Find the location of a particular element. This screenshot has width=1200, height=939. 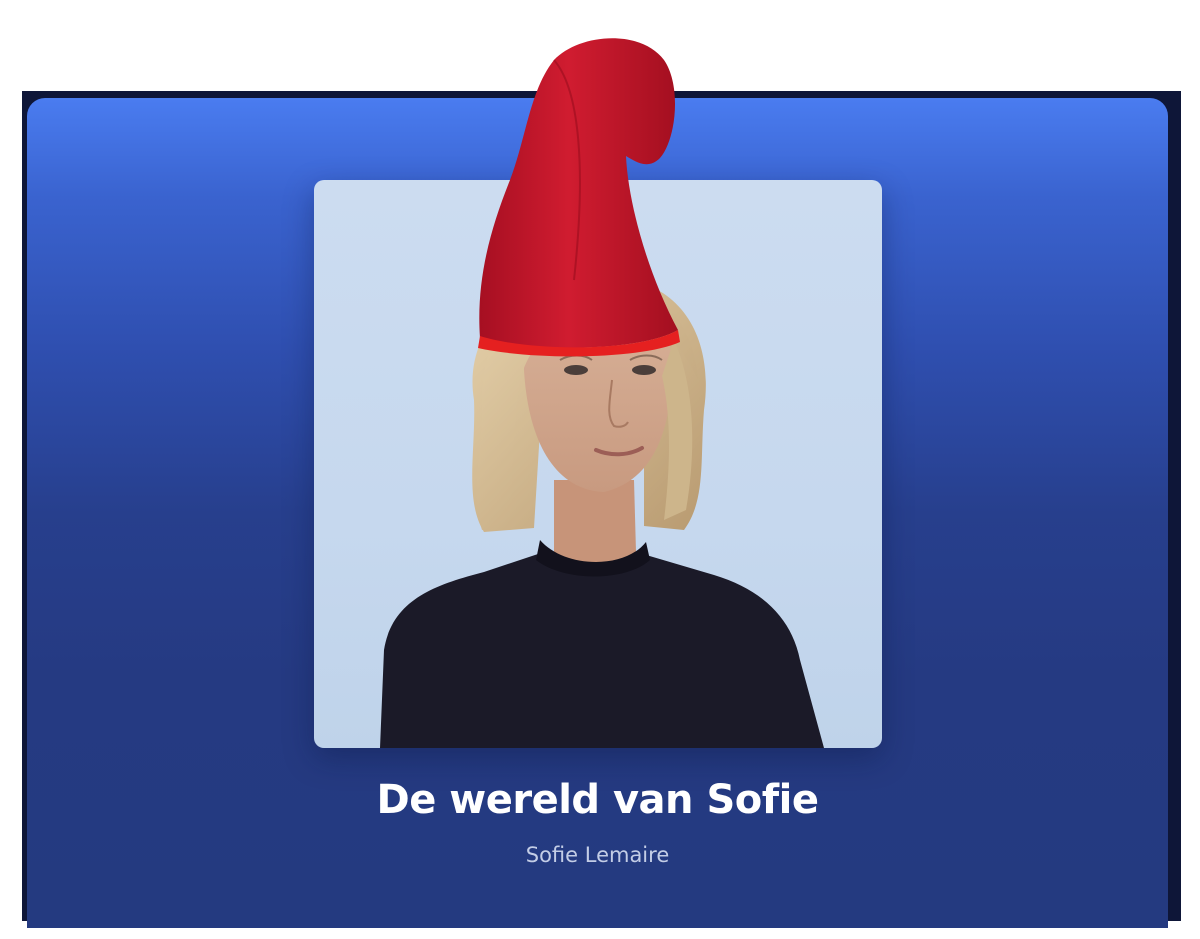

podcast-title: De wereld van Sofie is located at coordinates (597, 800).